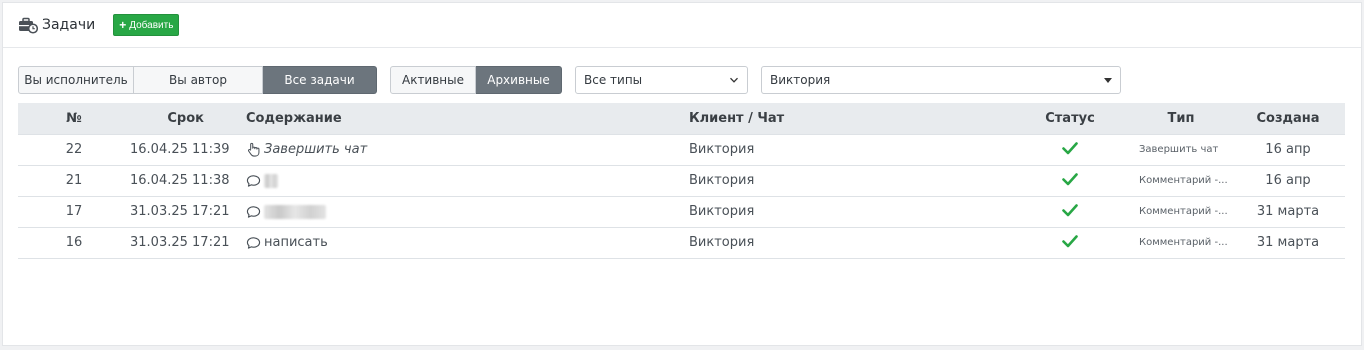  I want to click on role-filter-group: Вы исполнитель Вы автор Все задачи, so click(197, 80).